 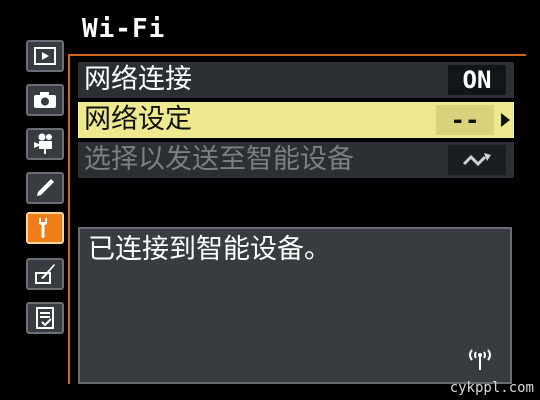 I want to click on tab-movie, so click(x=45, y=144).